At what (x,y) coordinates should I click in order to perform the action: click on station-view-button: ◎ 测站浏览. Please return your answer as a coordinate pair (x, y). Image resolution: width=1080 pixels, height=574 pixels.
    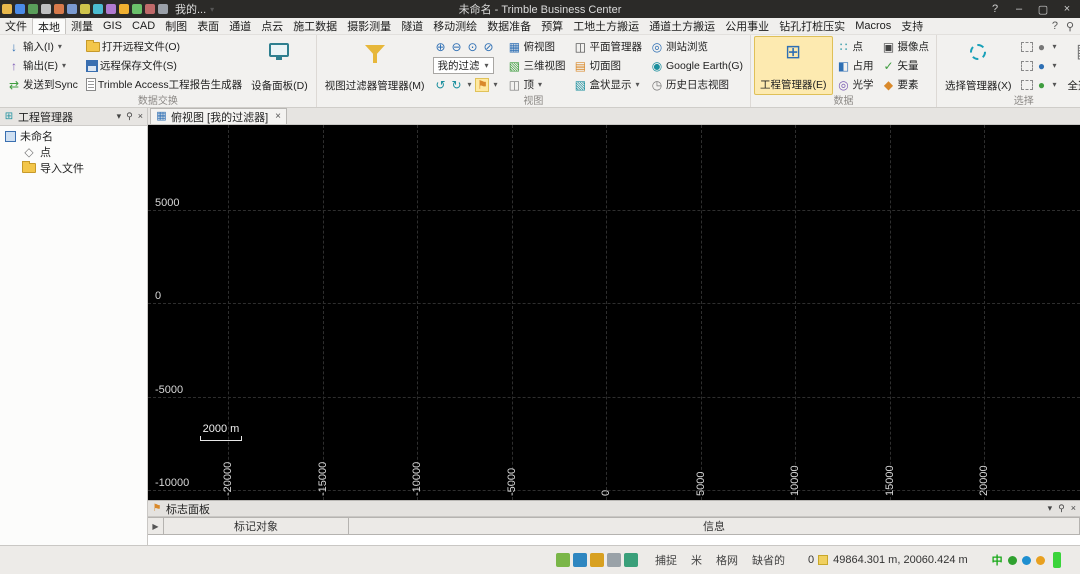
    Looking at the image, I should click on (696, 46).